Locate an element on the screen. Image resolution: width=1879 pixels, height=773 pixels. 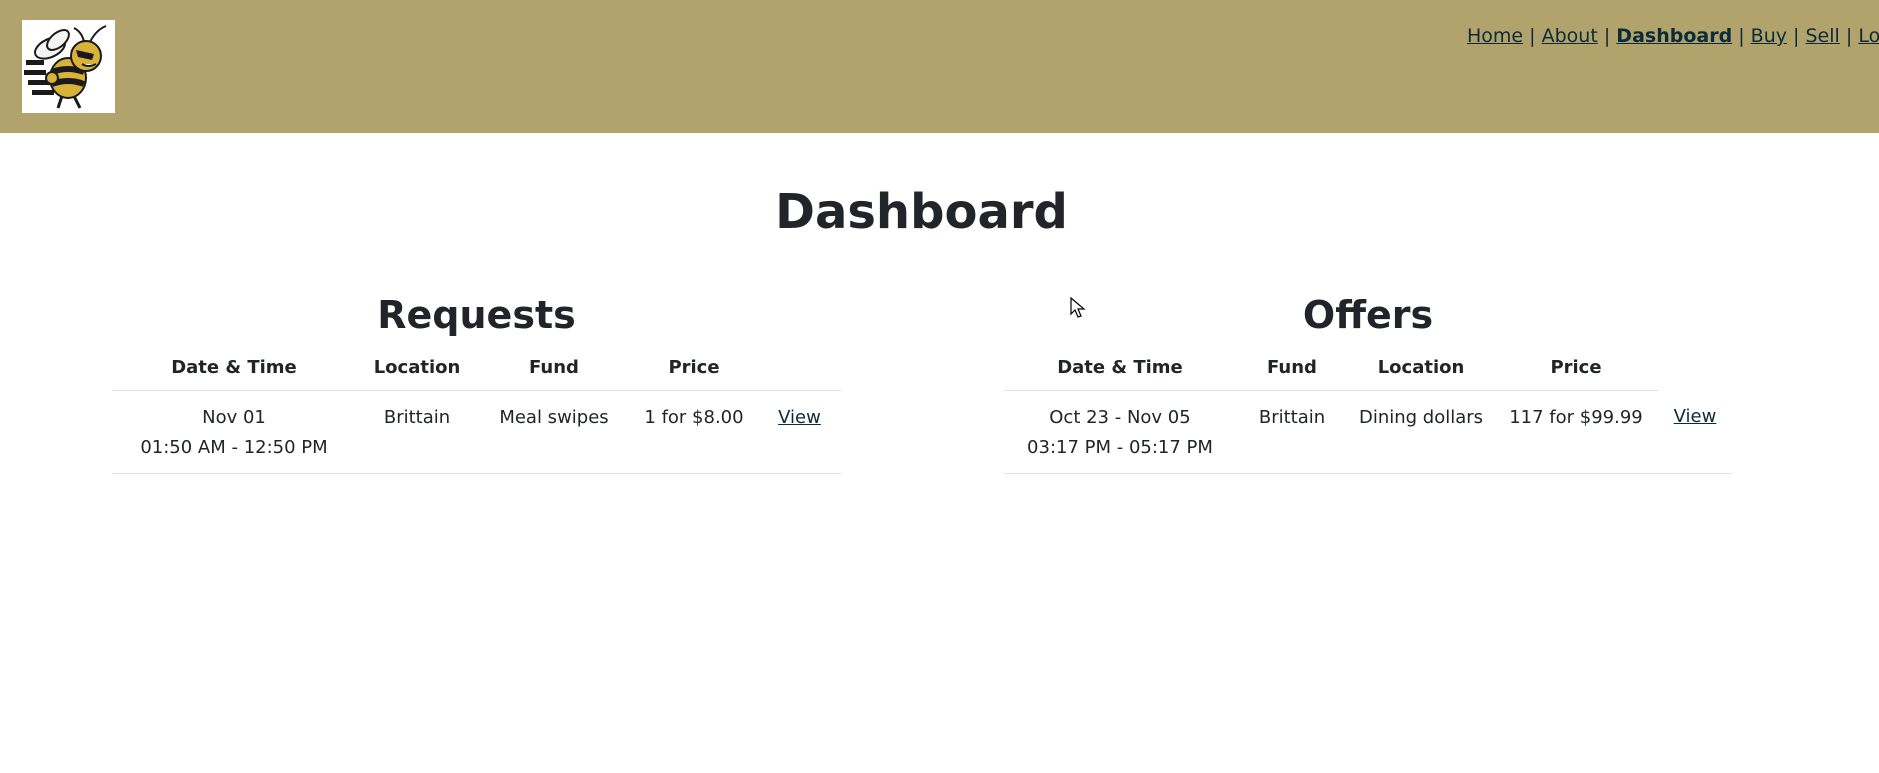
request-action-cell: View is located at coordinates (799, 432).